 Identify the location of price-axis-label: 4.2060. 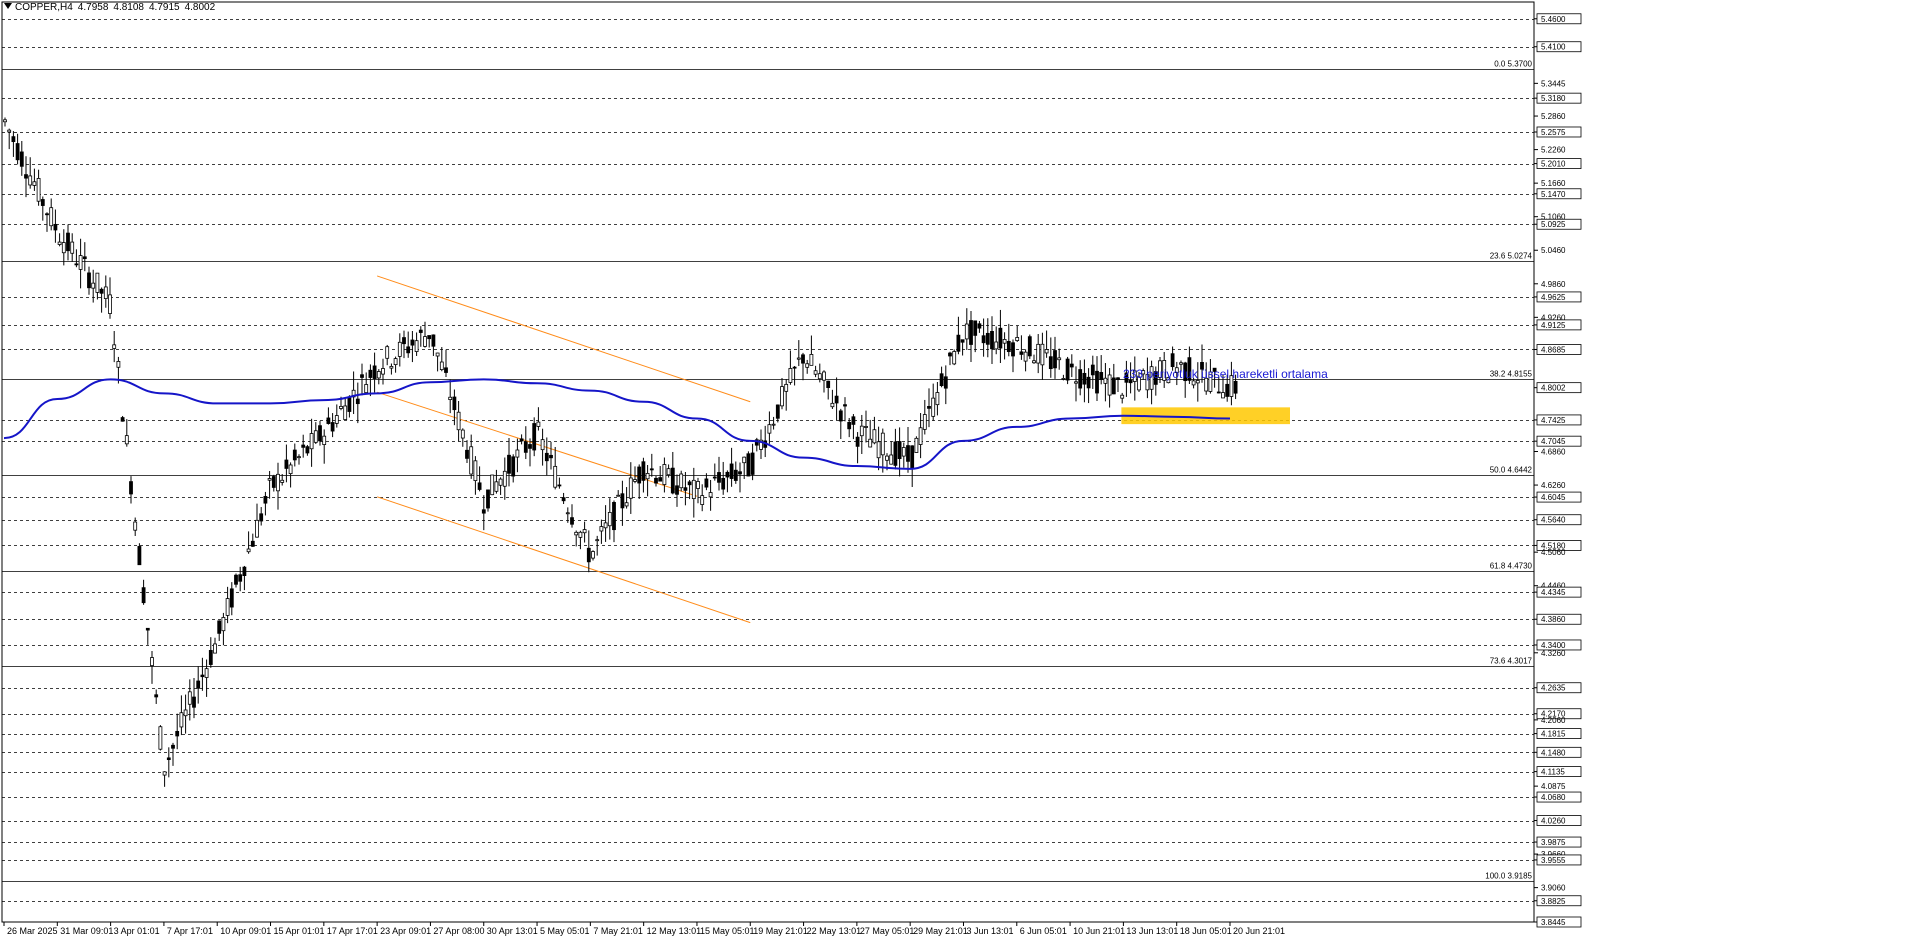
(1553, 720).